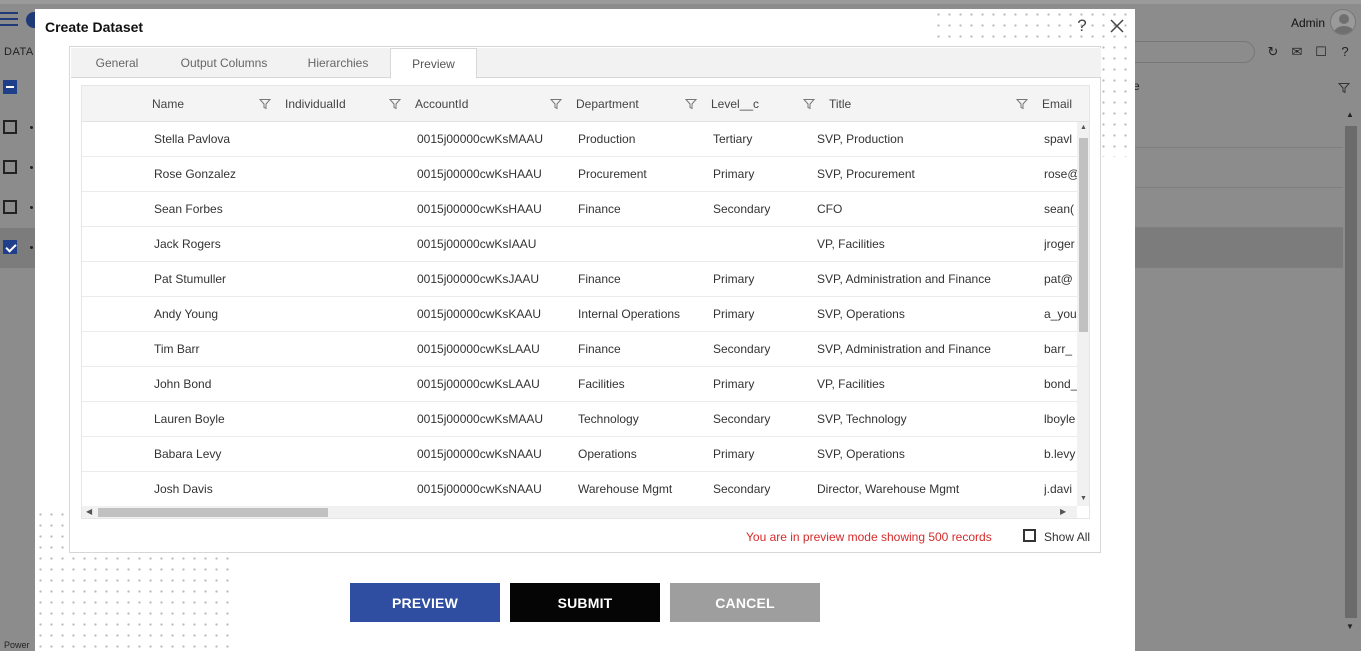 The width and height of the screenshot is (1361, 651). I want to click on tab-general: General, so click(117, 63).